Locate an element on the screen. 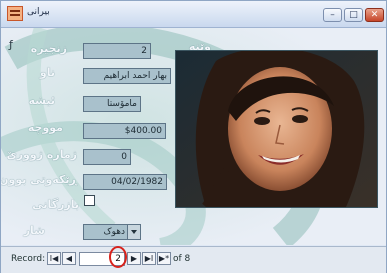 This screenshot has height=273, width=387. corner-mark: ƒ is located at coordinates (11, 44).